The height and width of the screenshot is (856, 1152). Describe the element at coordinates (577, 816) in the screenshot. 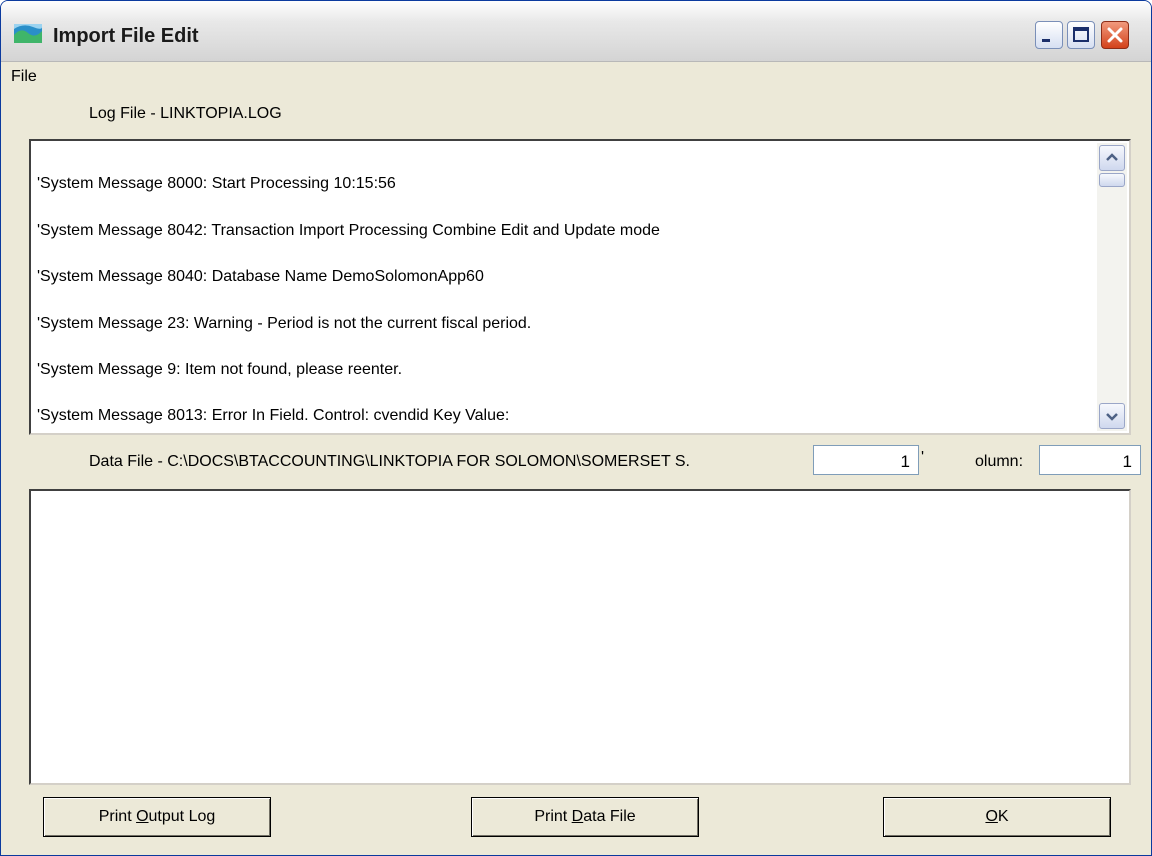

I see `button-mnemonic: D` at that location.